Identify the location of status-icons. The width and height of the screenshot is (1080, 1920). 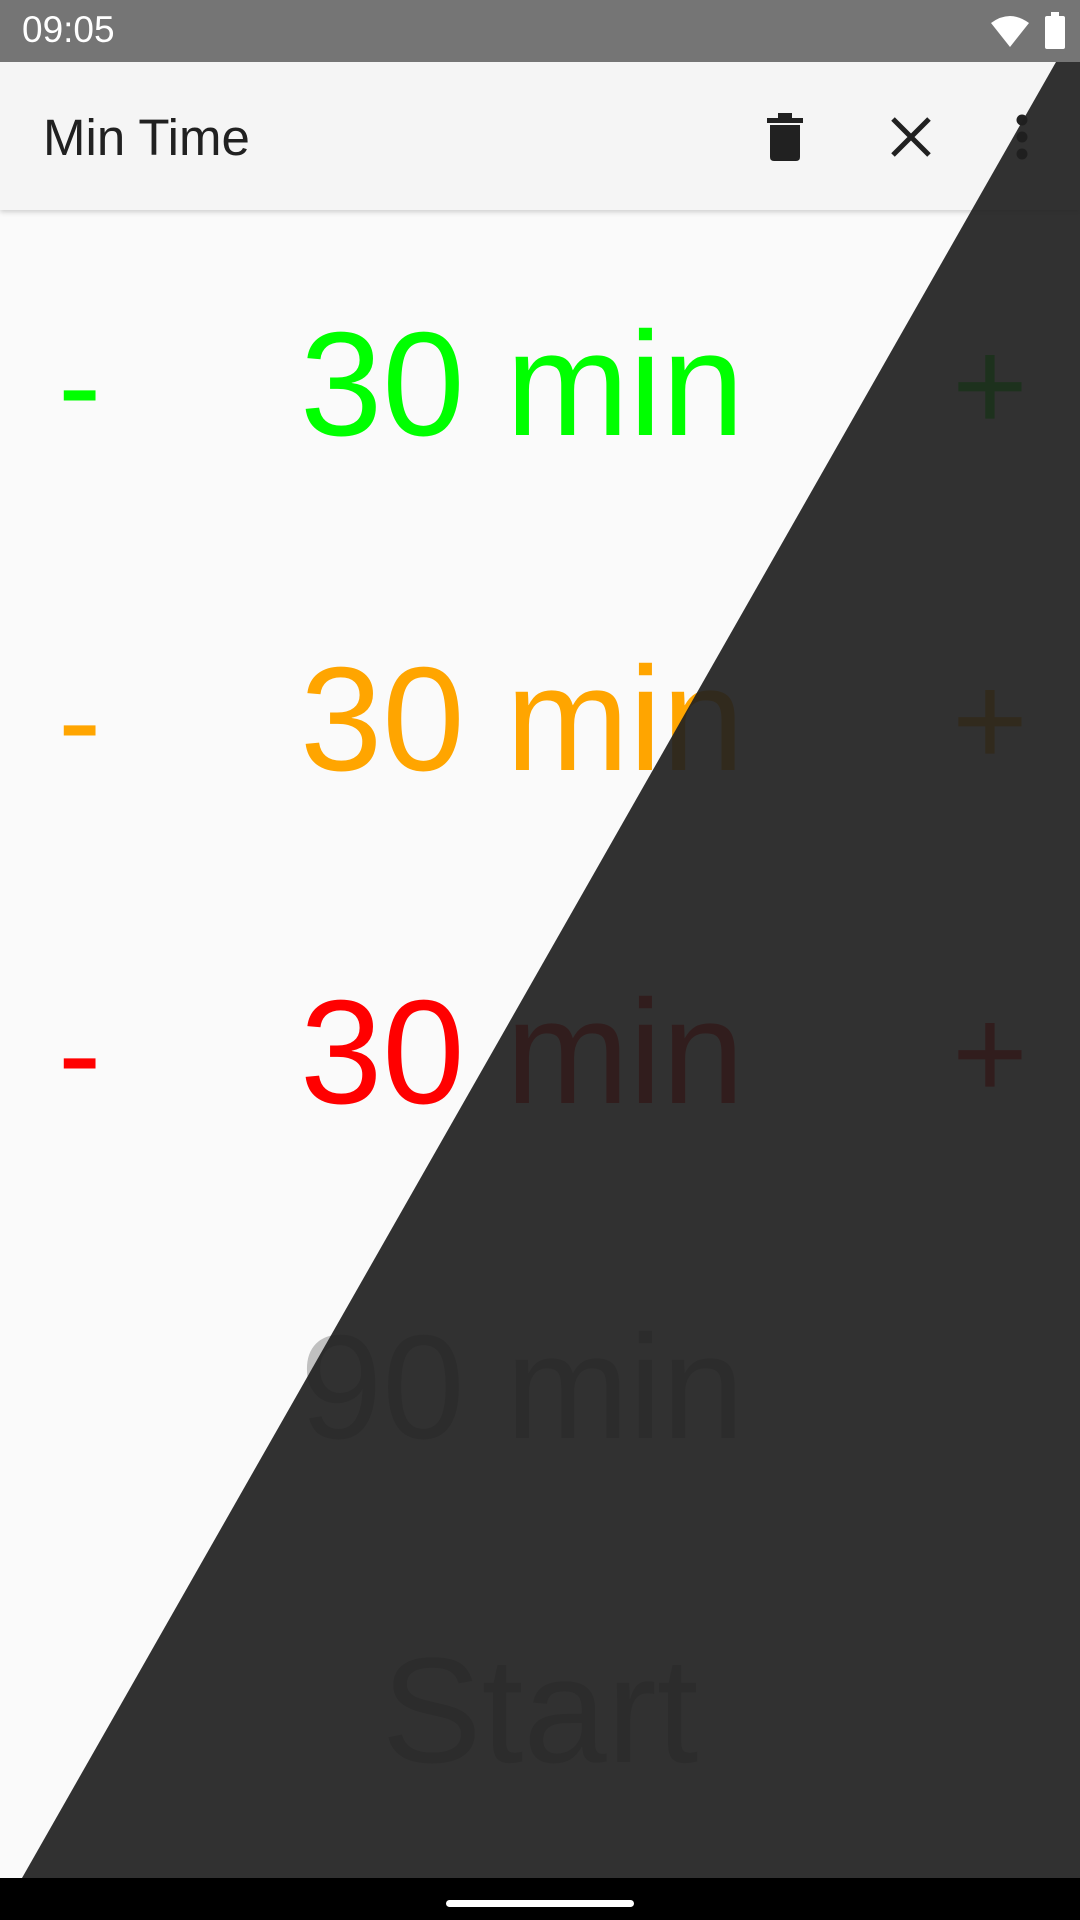
(1028, 33).